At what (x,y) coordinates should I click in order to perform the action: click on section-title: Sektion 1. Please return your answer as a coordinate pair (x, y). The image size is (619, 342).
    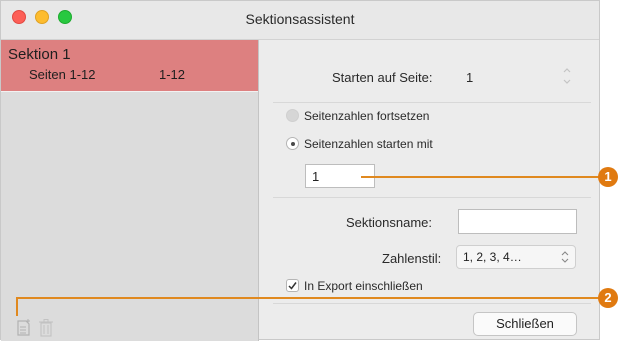
    Looking at the image, I should click on (39, 54).